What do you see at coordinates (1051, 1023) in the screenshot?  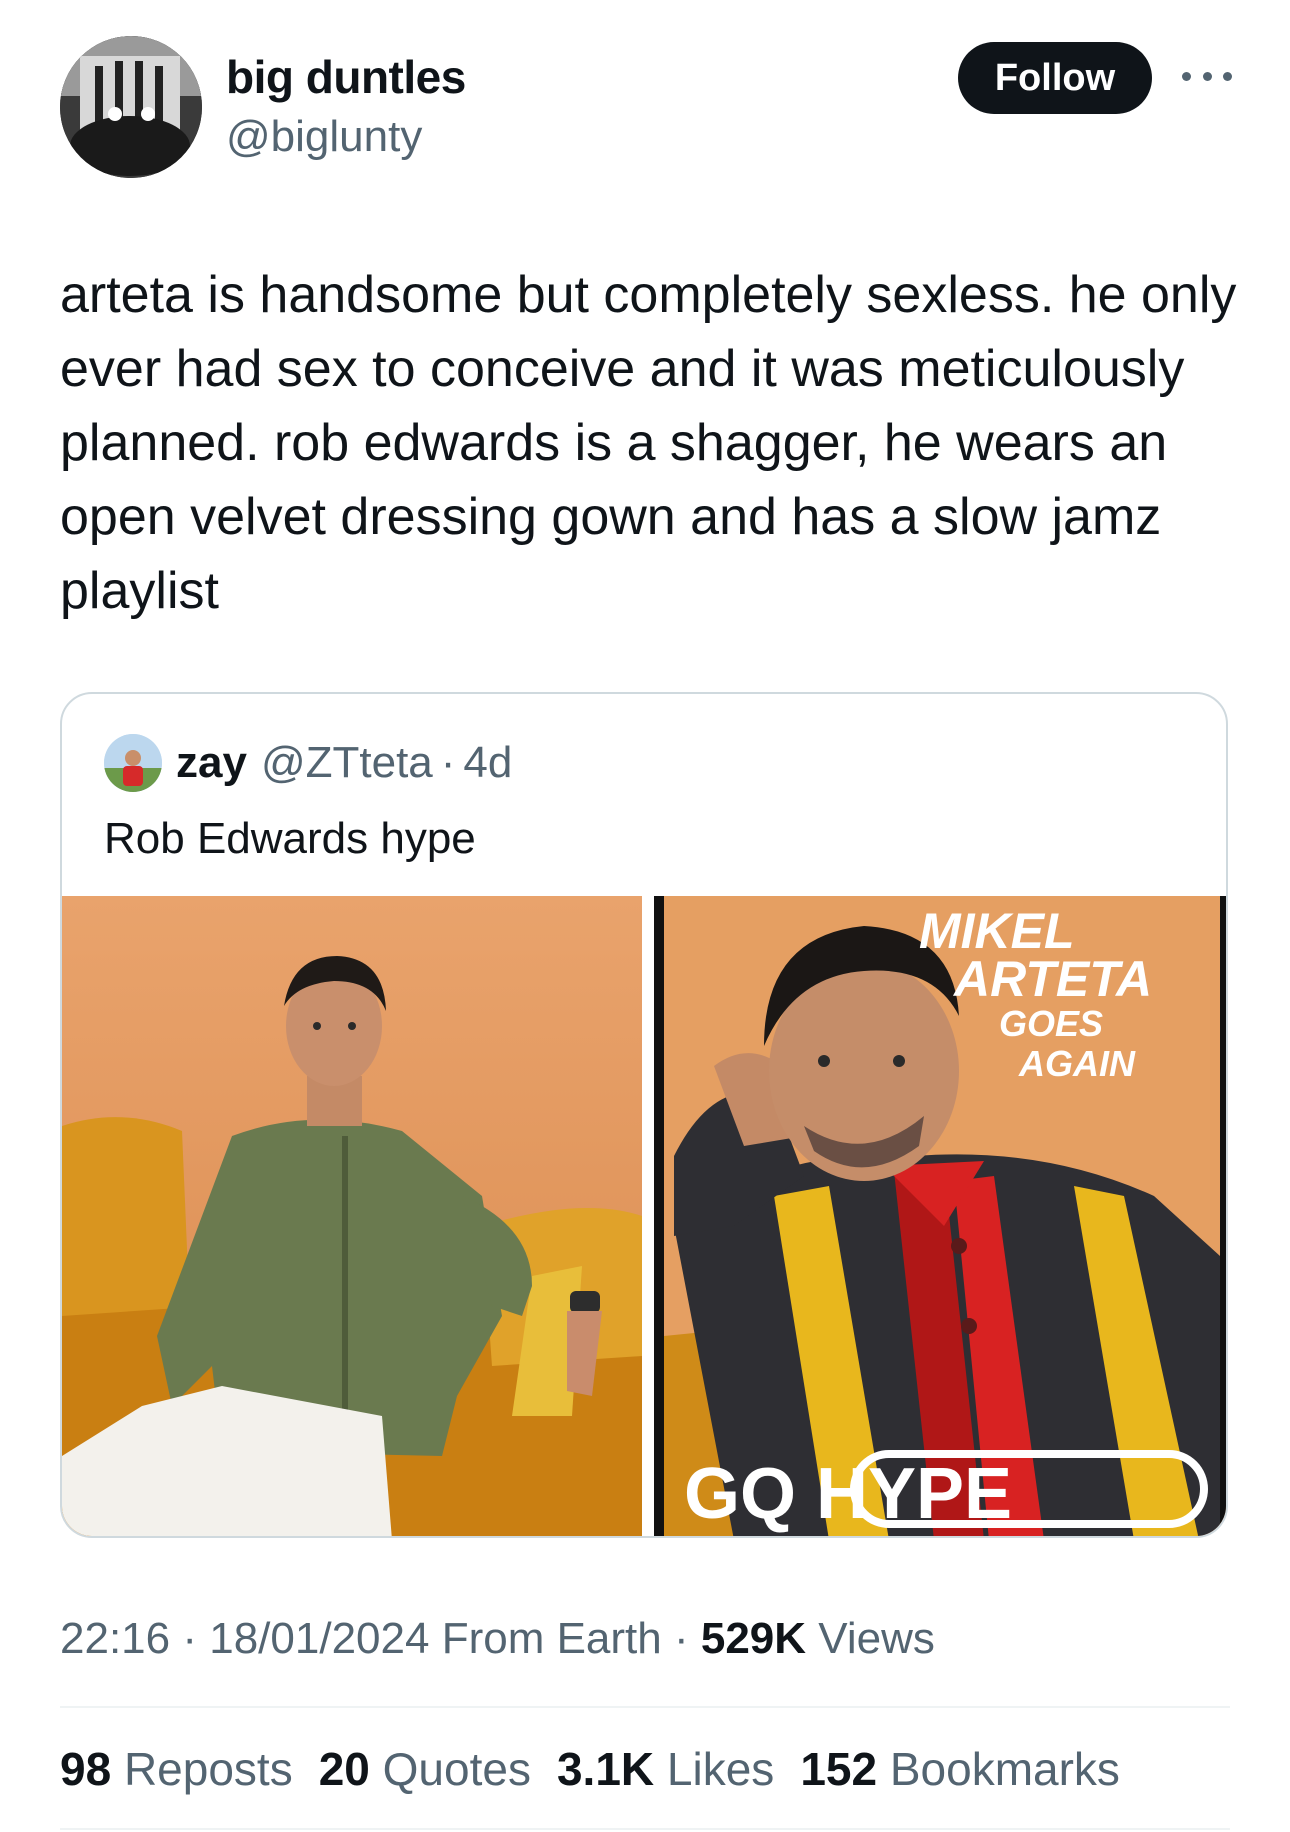 I see `cover-line-3: GOES` at bounding box center [1051, 1023].